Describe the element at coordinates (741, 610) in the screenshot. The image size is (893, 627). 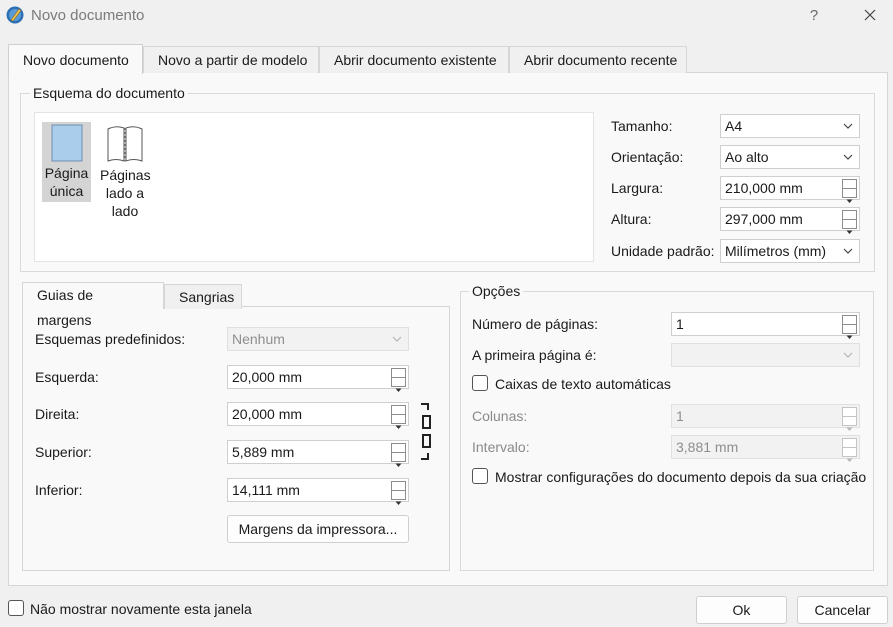
I see `ok-button: Ok` at that location.